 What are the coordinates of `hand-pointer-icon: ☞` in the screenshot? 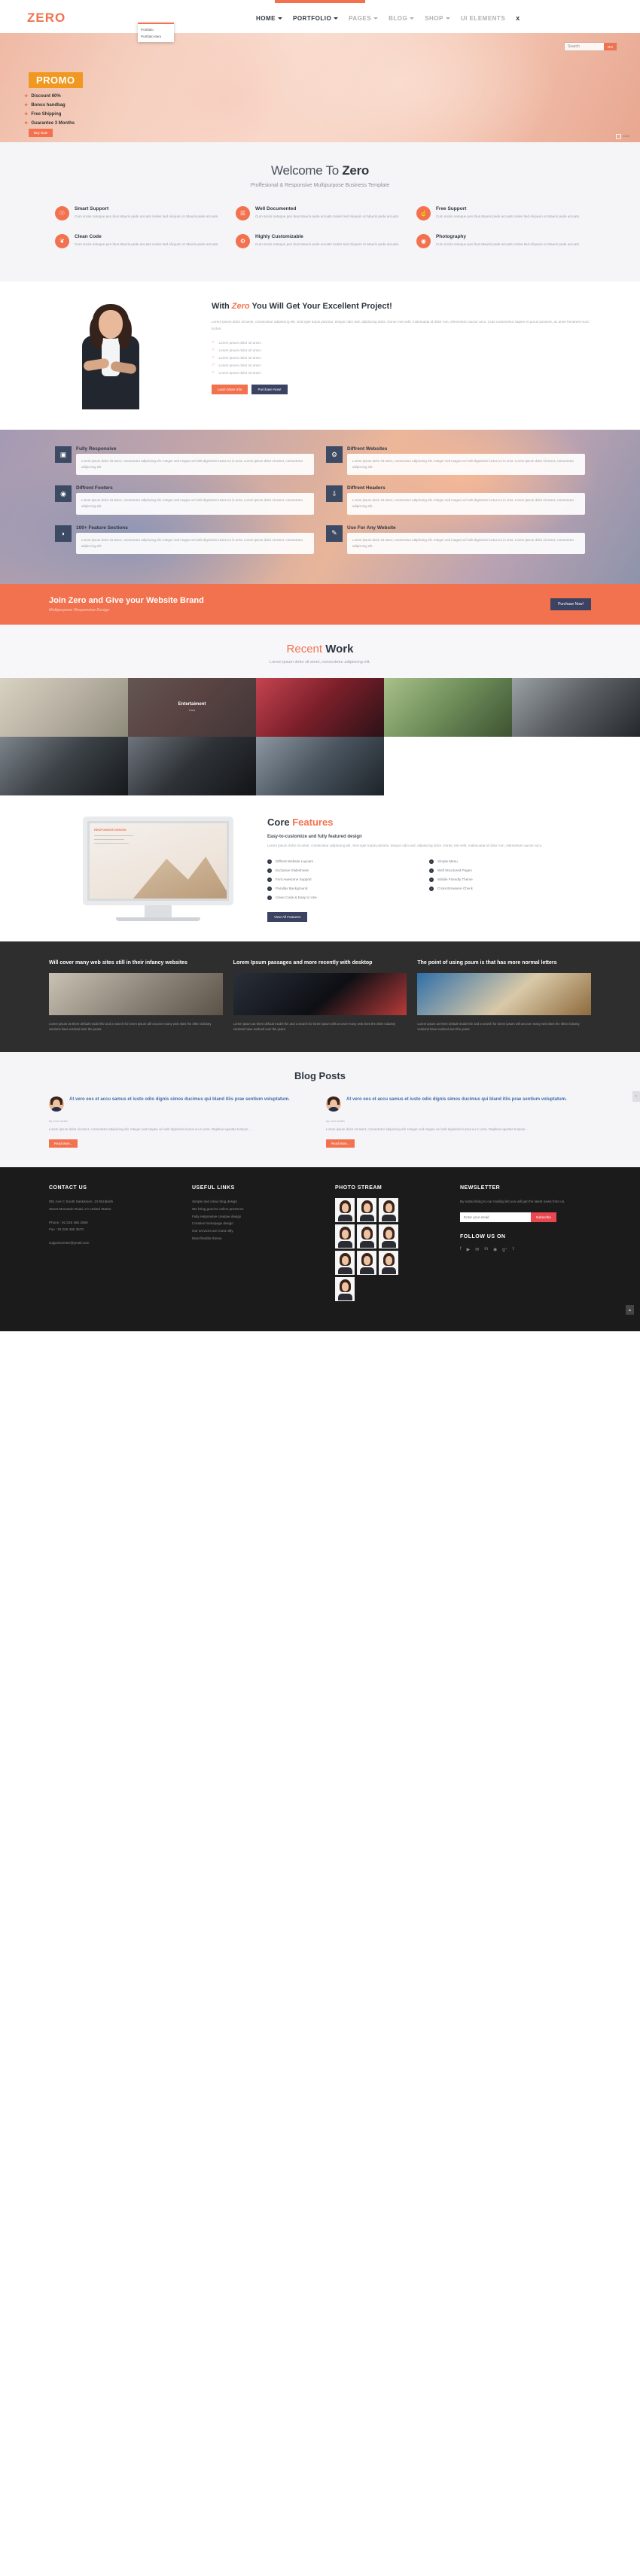 It's located at (213, 365).